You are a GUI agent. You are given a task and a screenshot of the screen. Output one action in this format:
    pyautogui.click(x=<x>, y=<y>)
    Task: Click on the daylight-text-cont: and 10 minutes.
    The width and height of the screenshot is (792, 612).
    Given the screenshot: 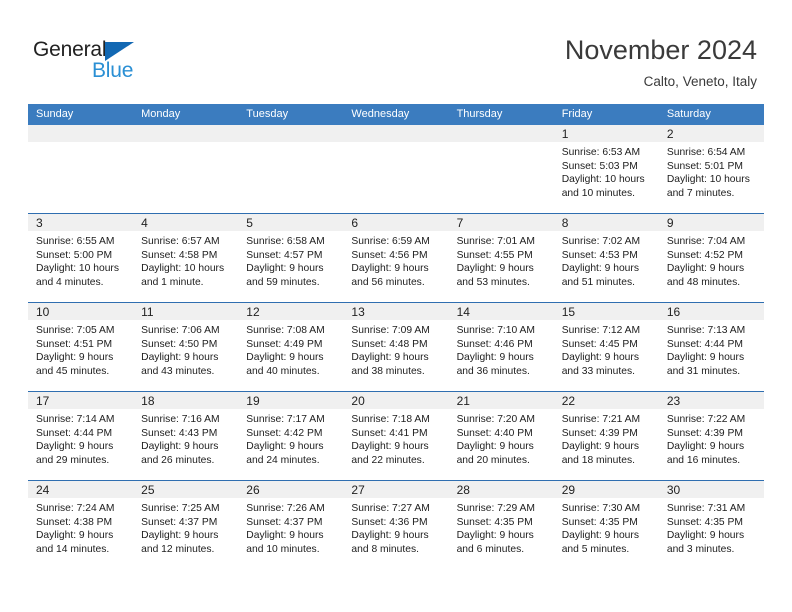 What is the action you would take?
    pyautogui.click(x=598, y=193)
    